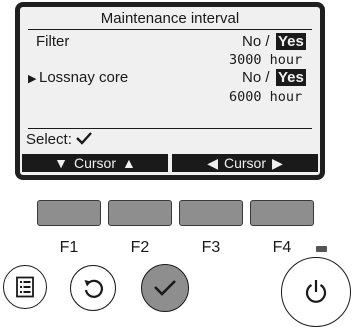 This screenshot has height=336, width=356. What do you see at coordinates (69, 247) in the screenshot?
I see `f1-label: F1` at bounding box center [69, 247].